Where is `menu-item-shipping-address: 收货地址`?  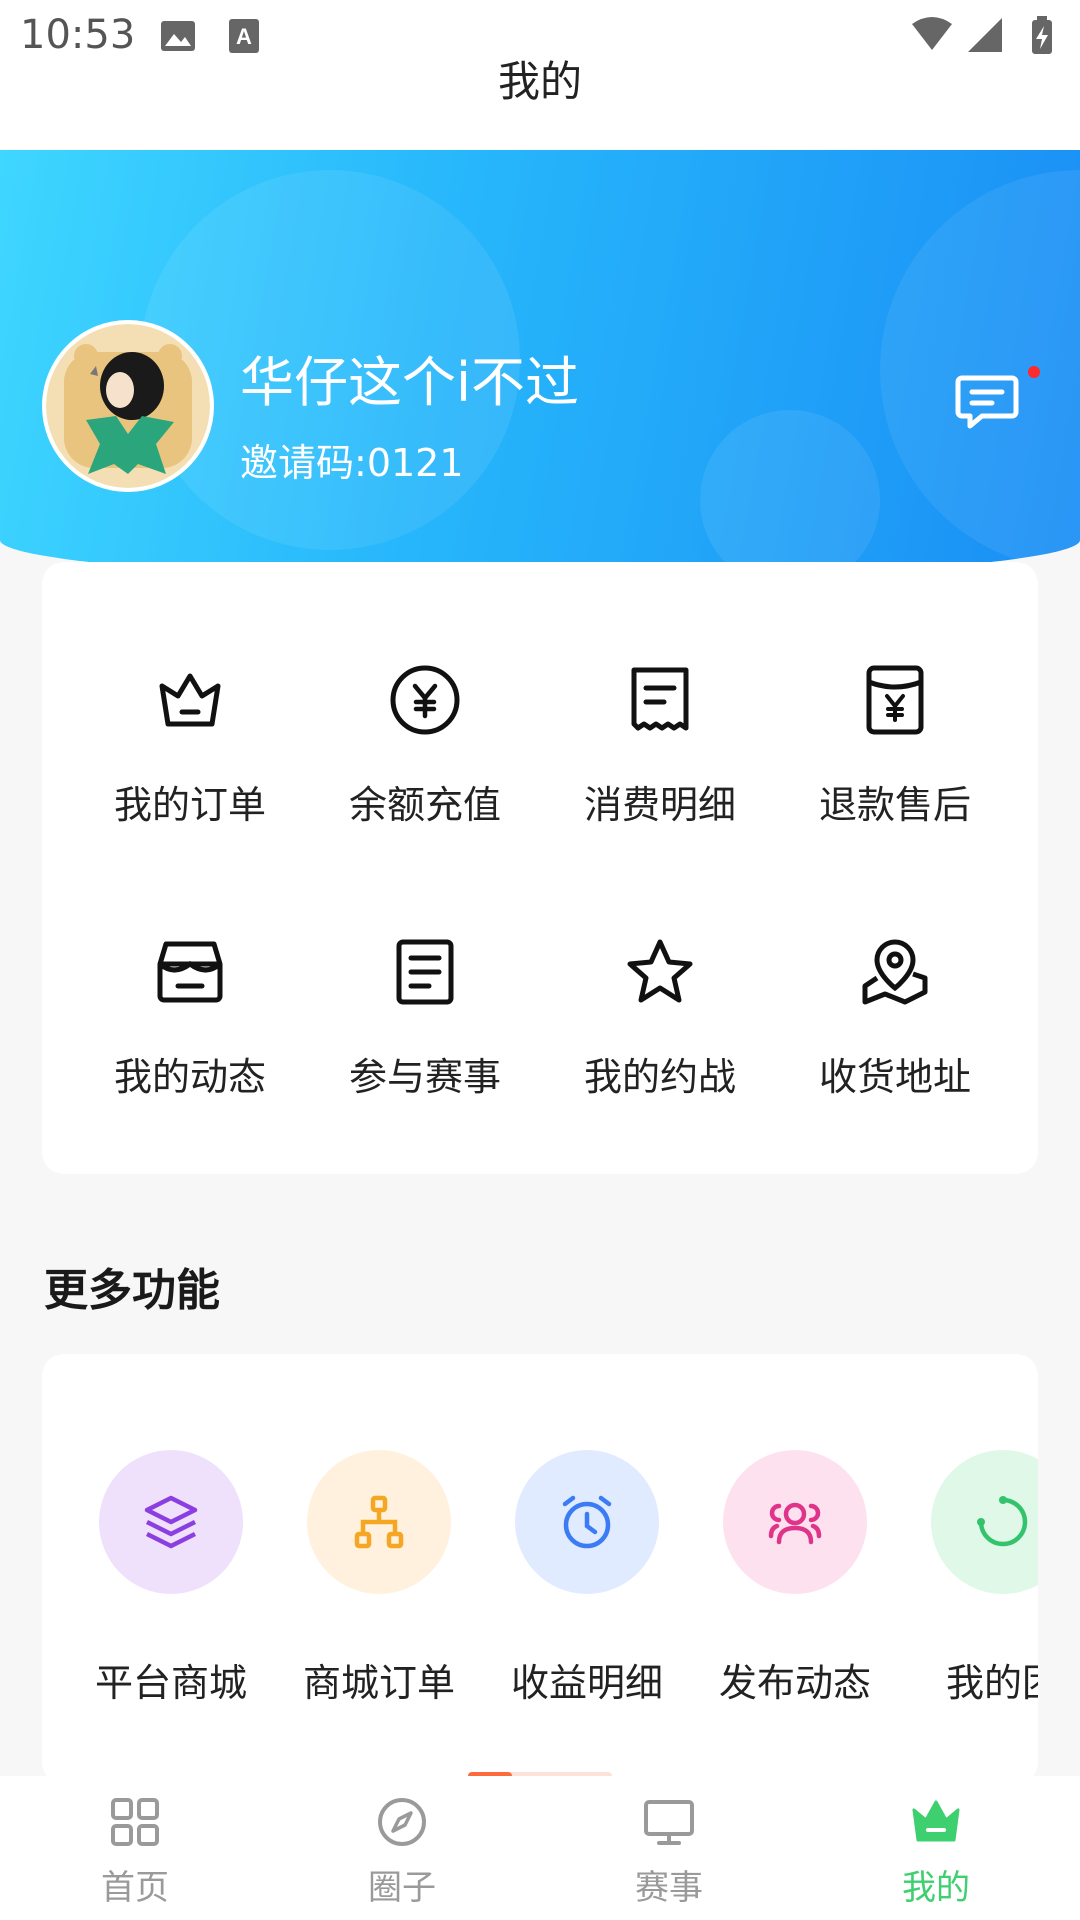
menu-item-shipping-address: 收货地址 is located at coordinates (895, 1024).